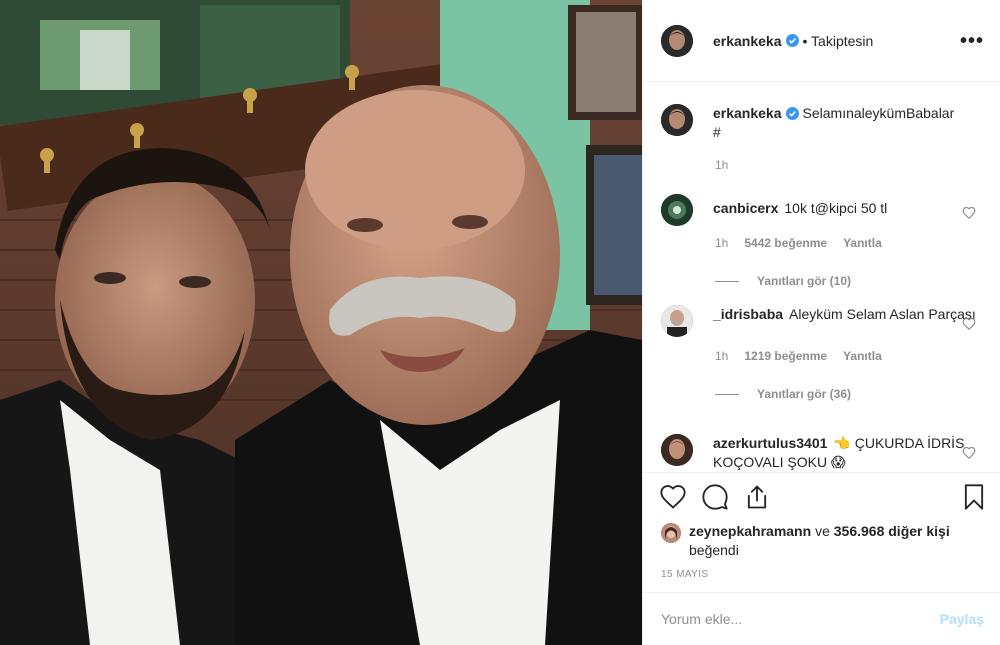  What do you see at coordinates (804, 281) in the screenshot?
I see `view-replies-label: Yanıtları gör (10)` at bounding box center [804, 281].